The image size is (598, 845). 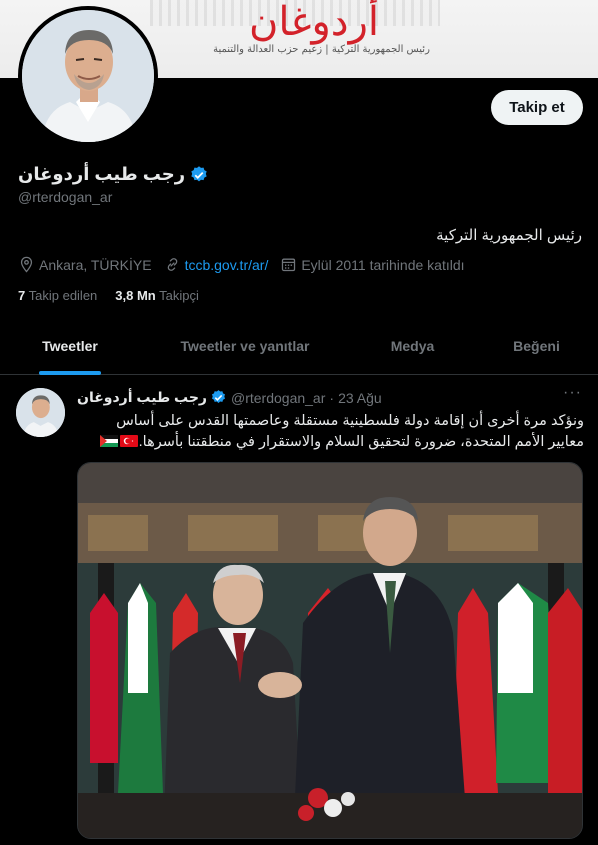 I want to click on tab-label: Tweetler, so click(x=70, y=346).